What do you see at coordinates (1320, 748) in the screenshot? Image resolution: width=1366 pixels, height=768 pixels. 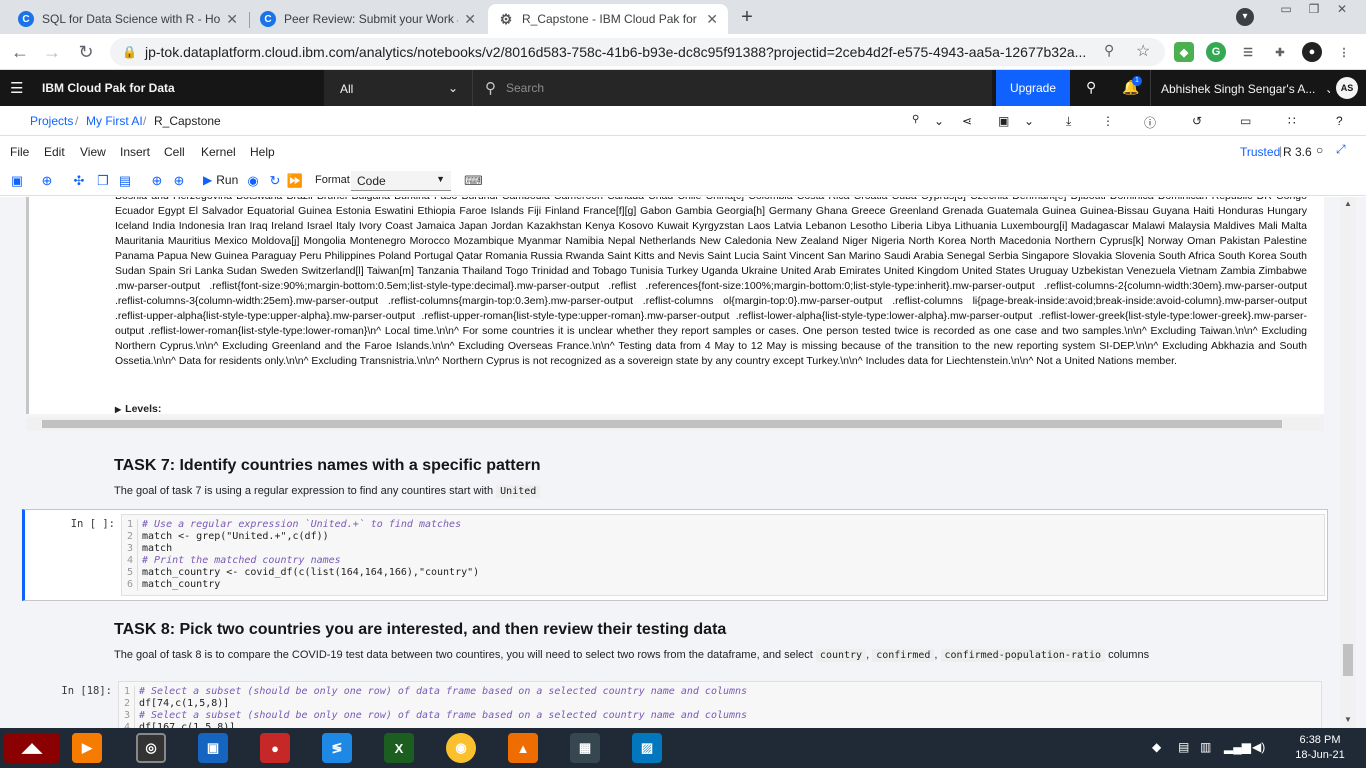 I see `system-clock: 6:38 PM 18-Jun-21` at bounding box center [1320, 748].